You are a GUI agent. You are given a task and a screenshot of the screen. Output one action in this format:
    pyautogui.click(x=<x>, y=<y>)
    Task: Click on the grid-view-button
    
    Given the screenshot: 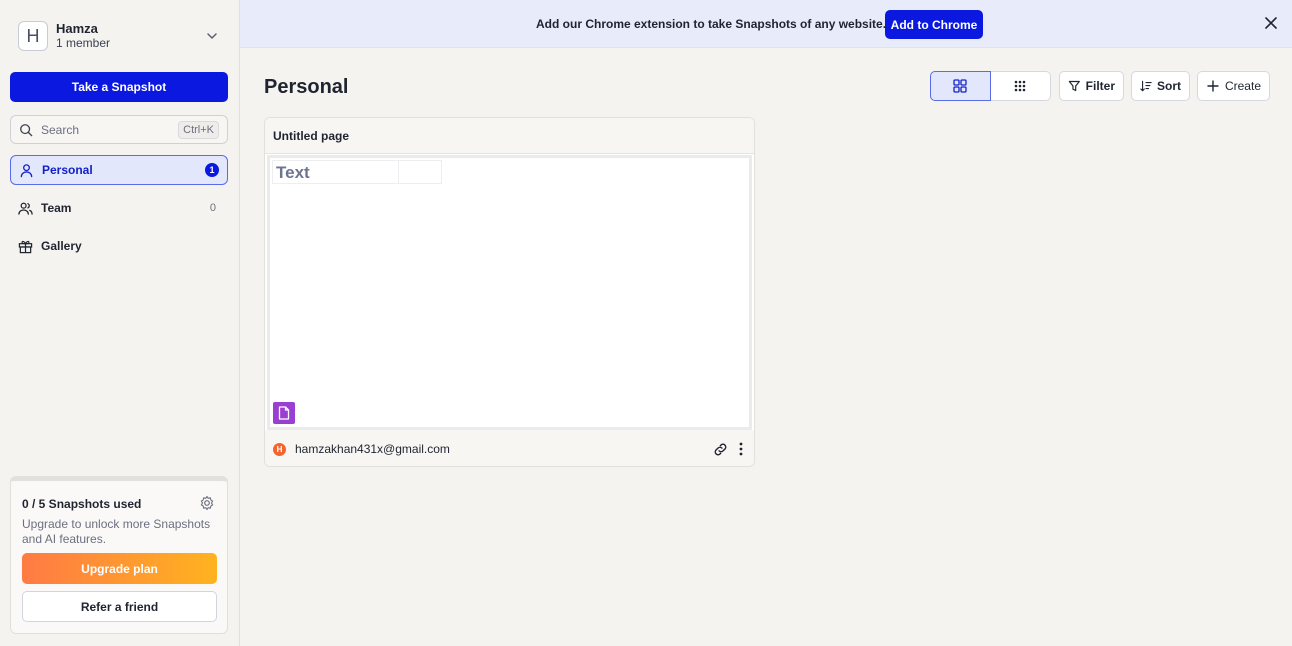 What is the action you would take?
    pyautogui.click(x=960, y=86)
    